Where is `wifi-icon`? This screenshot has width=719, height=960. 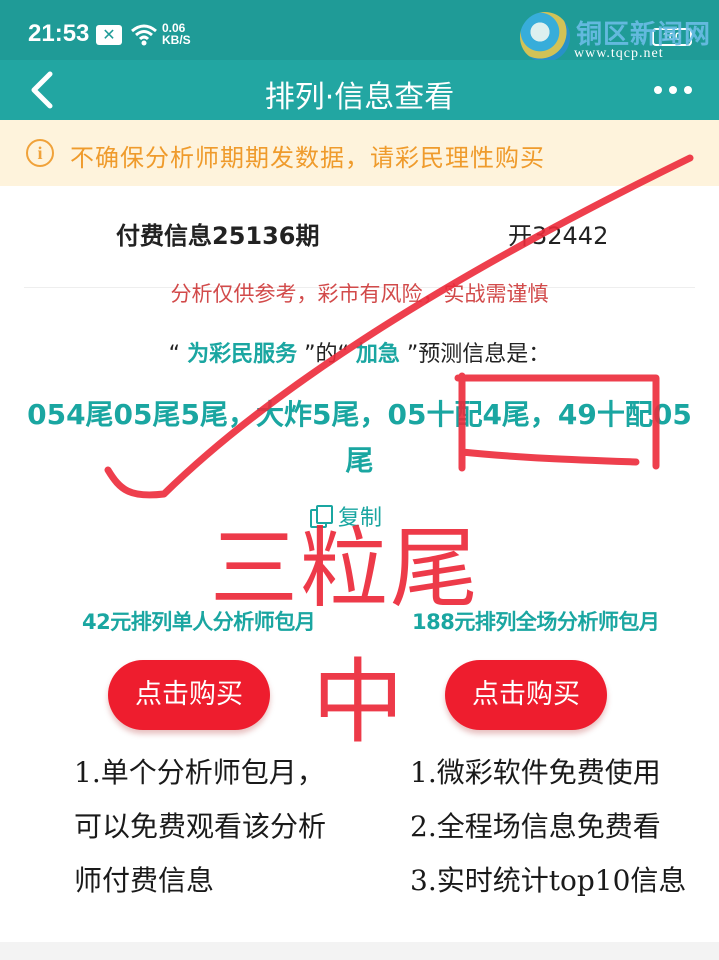 wifi-icon is located at coordinates (144, 35).